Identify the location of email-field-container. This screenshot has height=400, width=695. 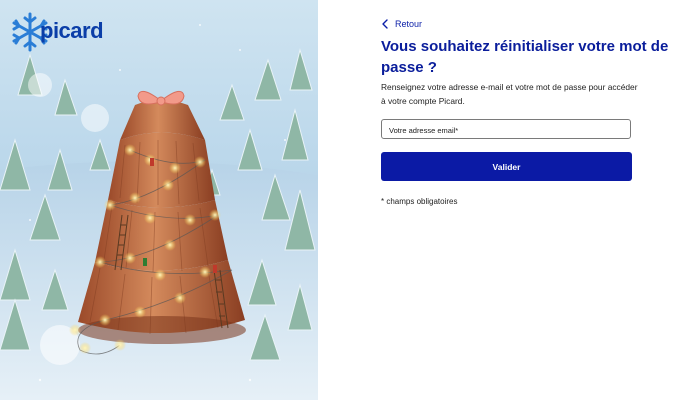
(506, 129).